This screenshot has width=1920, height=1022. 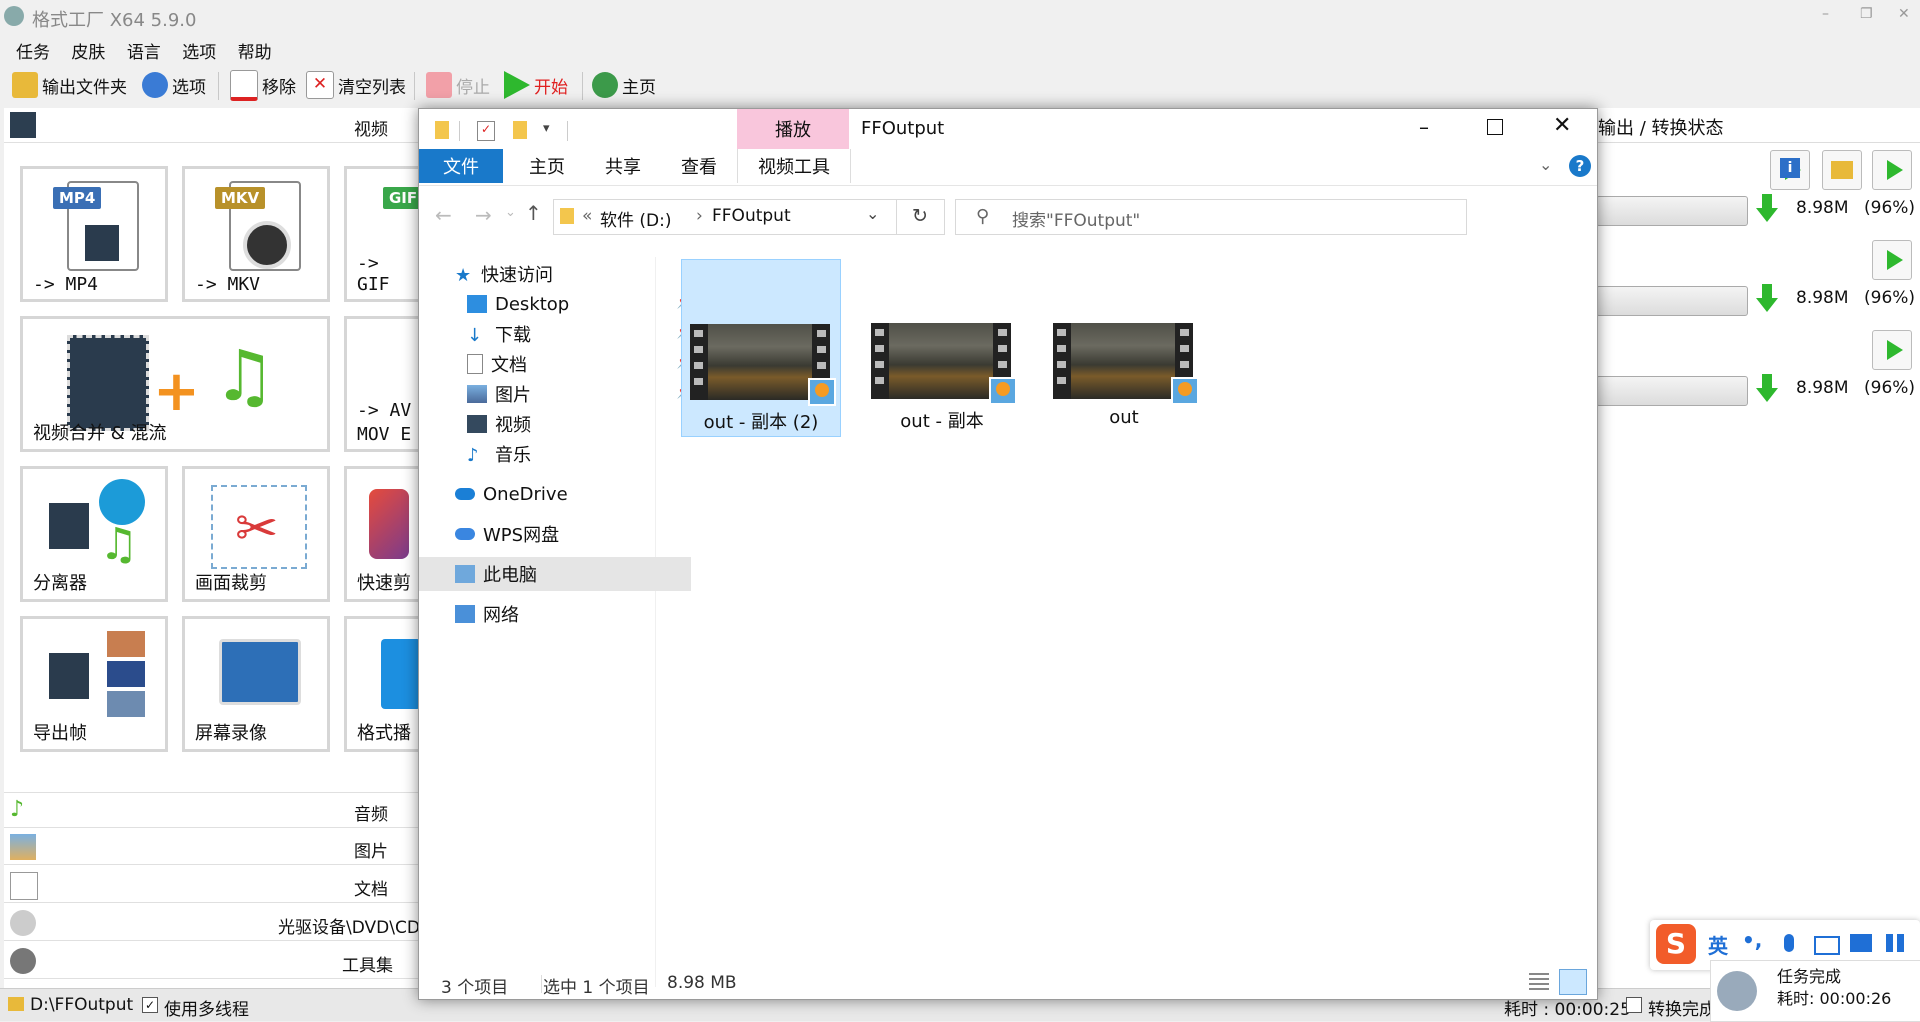 I want to click on nav-pictures: 图片 📌, so click(x=561, y=394).